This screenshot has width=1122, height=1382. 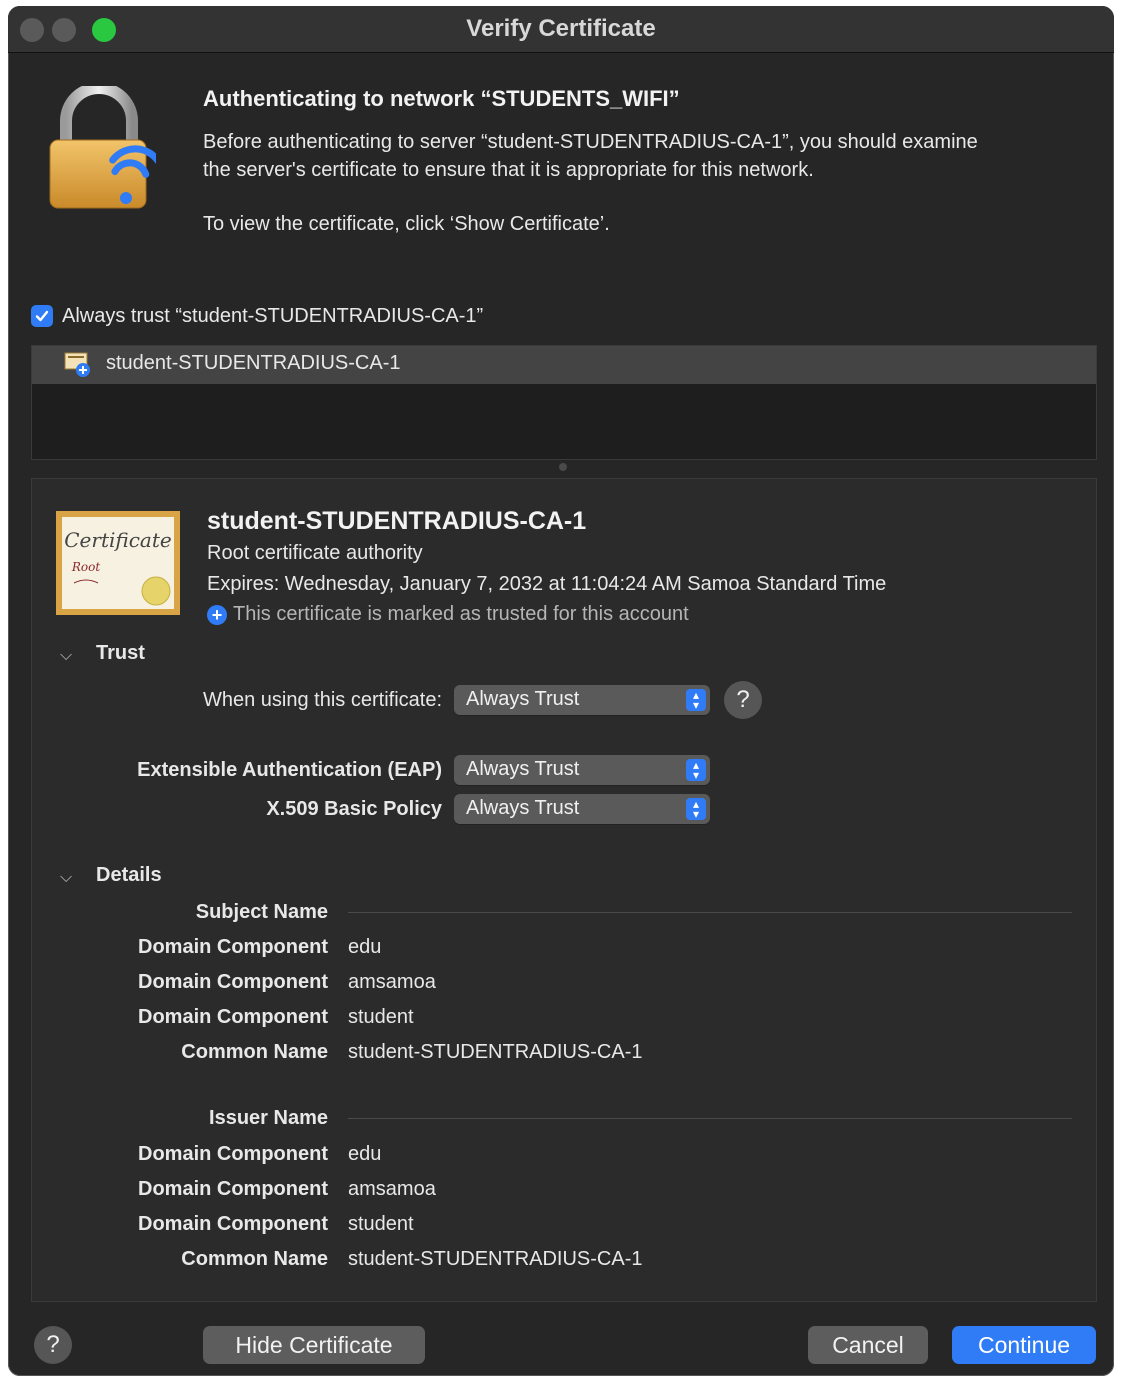 I want to click on lock-wifi-icon, so click(x=104, y=149).